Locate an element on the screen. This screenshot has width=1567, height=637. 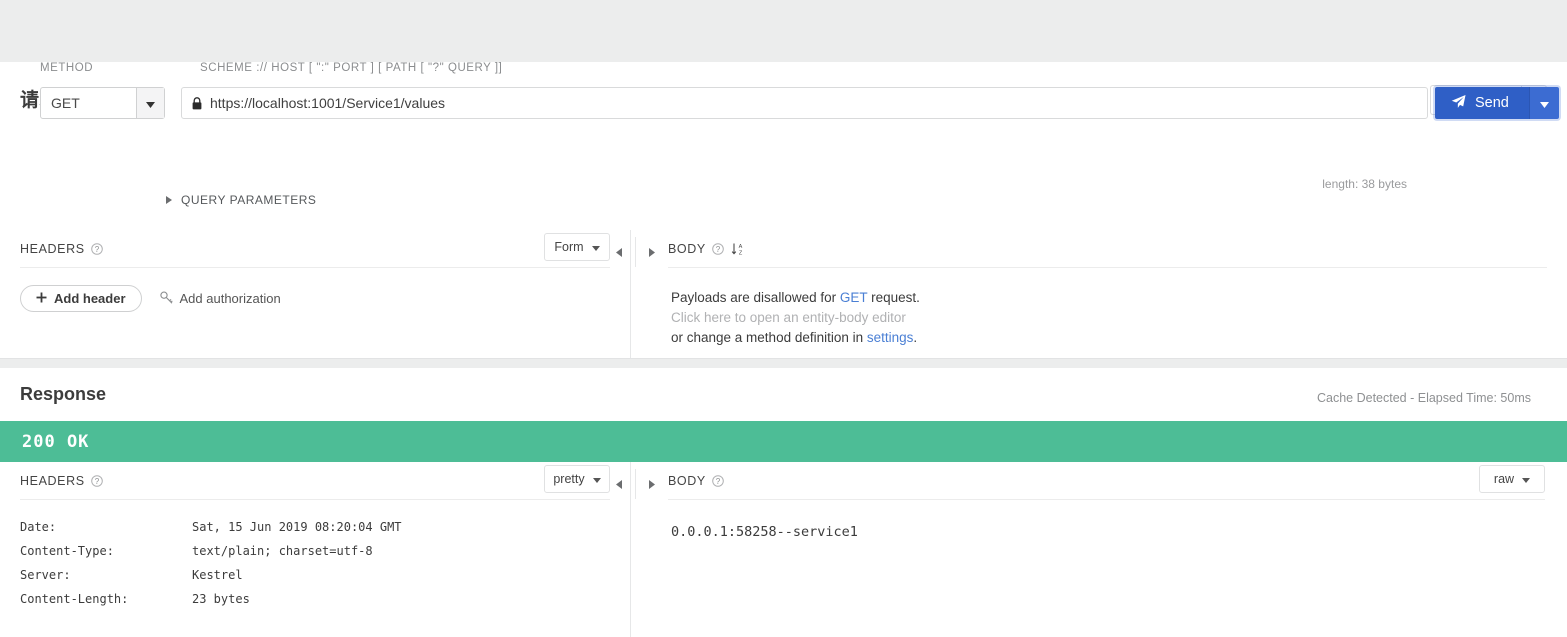
send-dropdown-button is located at coordinates (1543, 103).